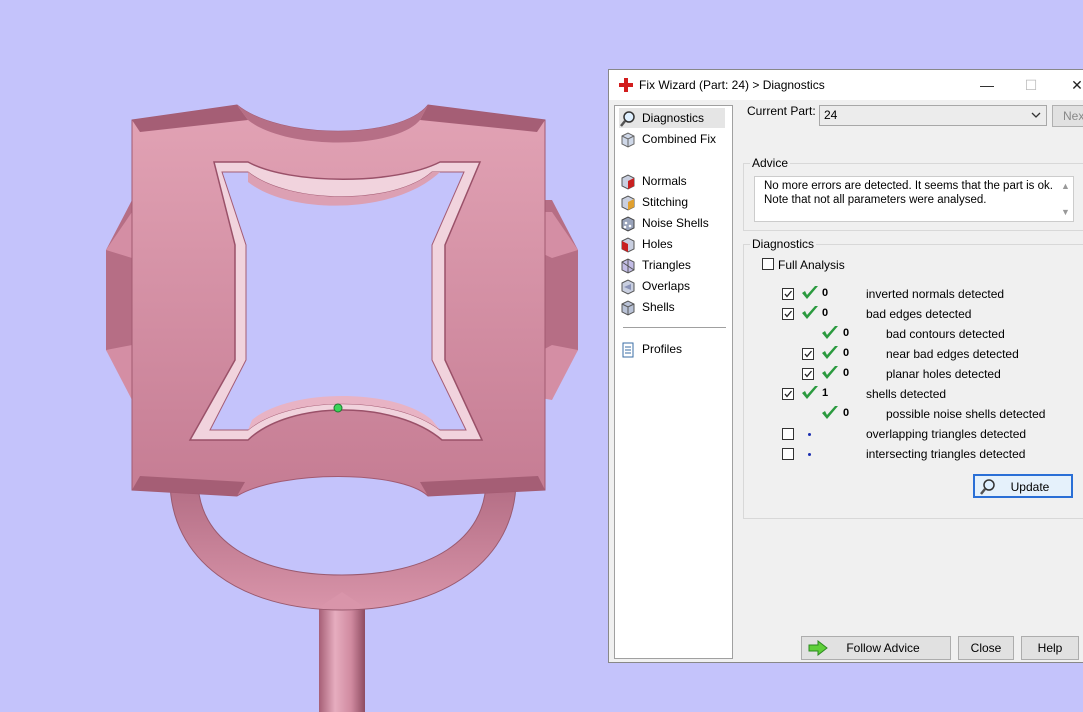 The image size is (1083, 712). Describe the element at coordinates (825, 393) in the screenshot. I see `shells-count: 1` at that location.